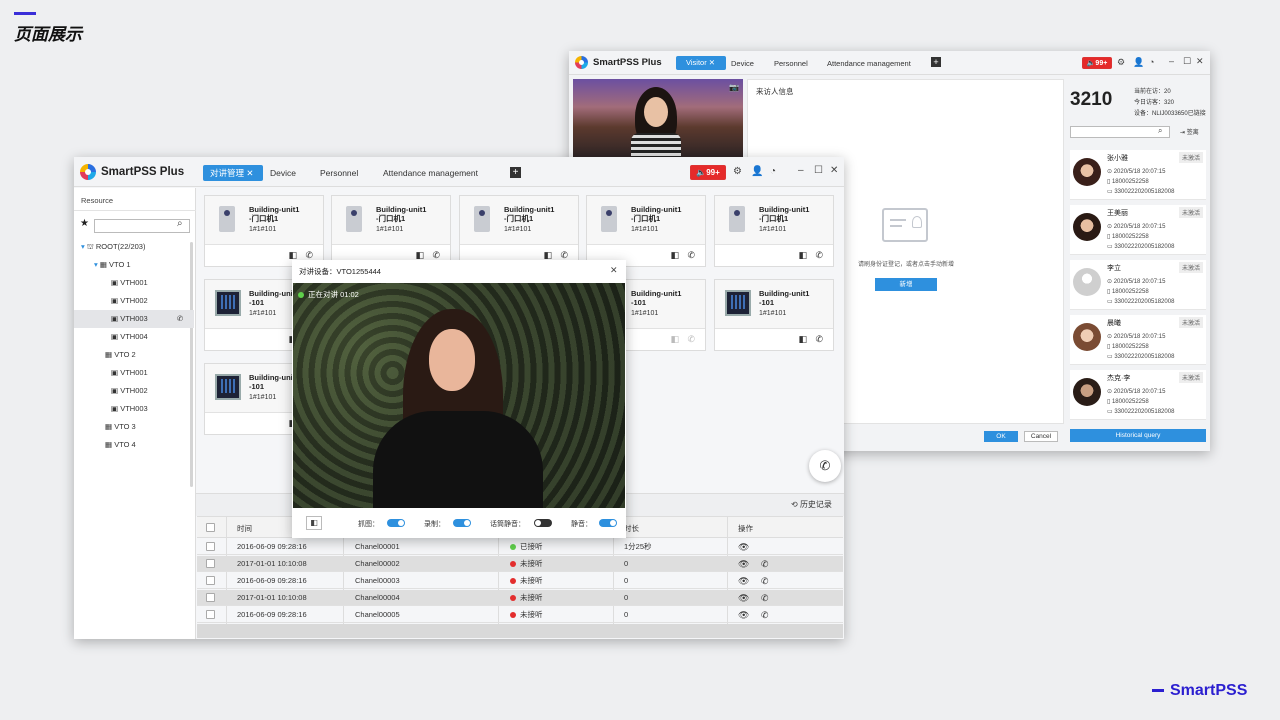  What do you see at coordinates (1189, 131) in the screenshot?
I see `sign-out-button: ⇥ 签离` at bounding box center [1189, 131].